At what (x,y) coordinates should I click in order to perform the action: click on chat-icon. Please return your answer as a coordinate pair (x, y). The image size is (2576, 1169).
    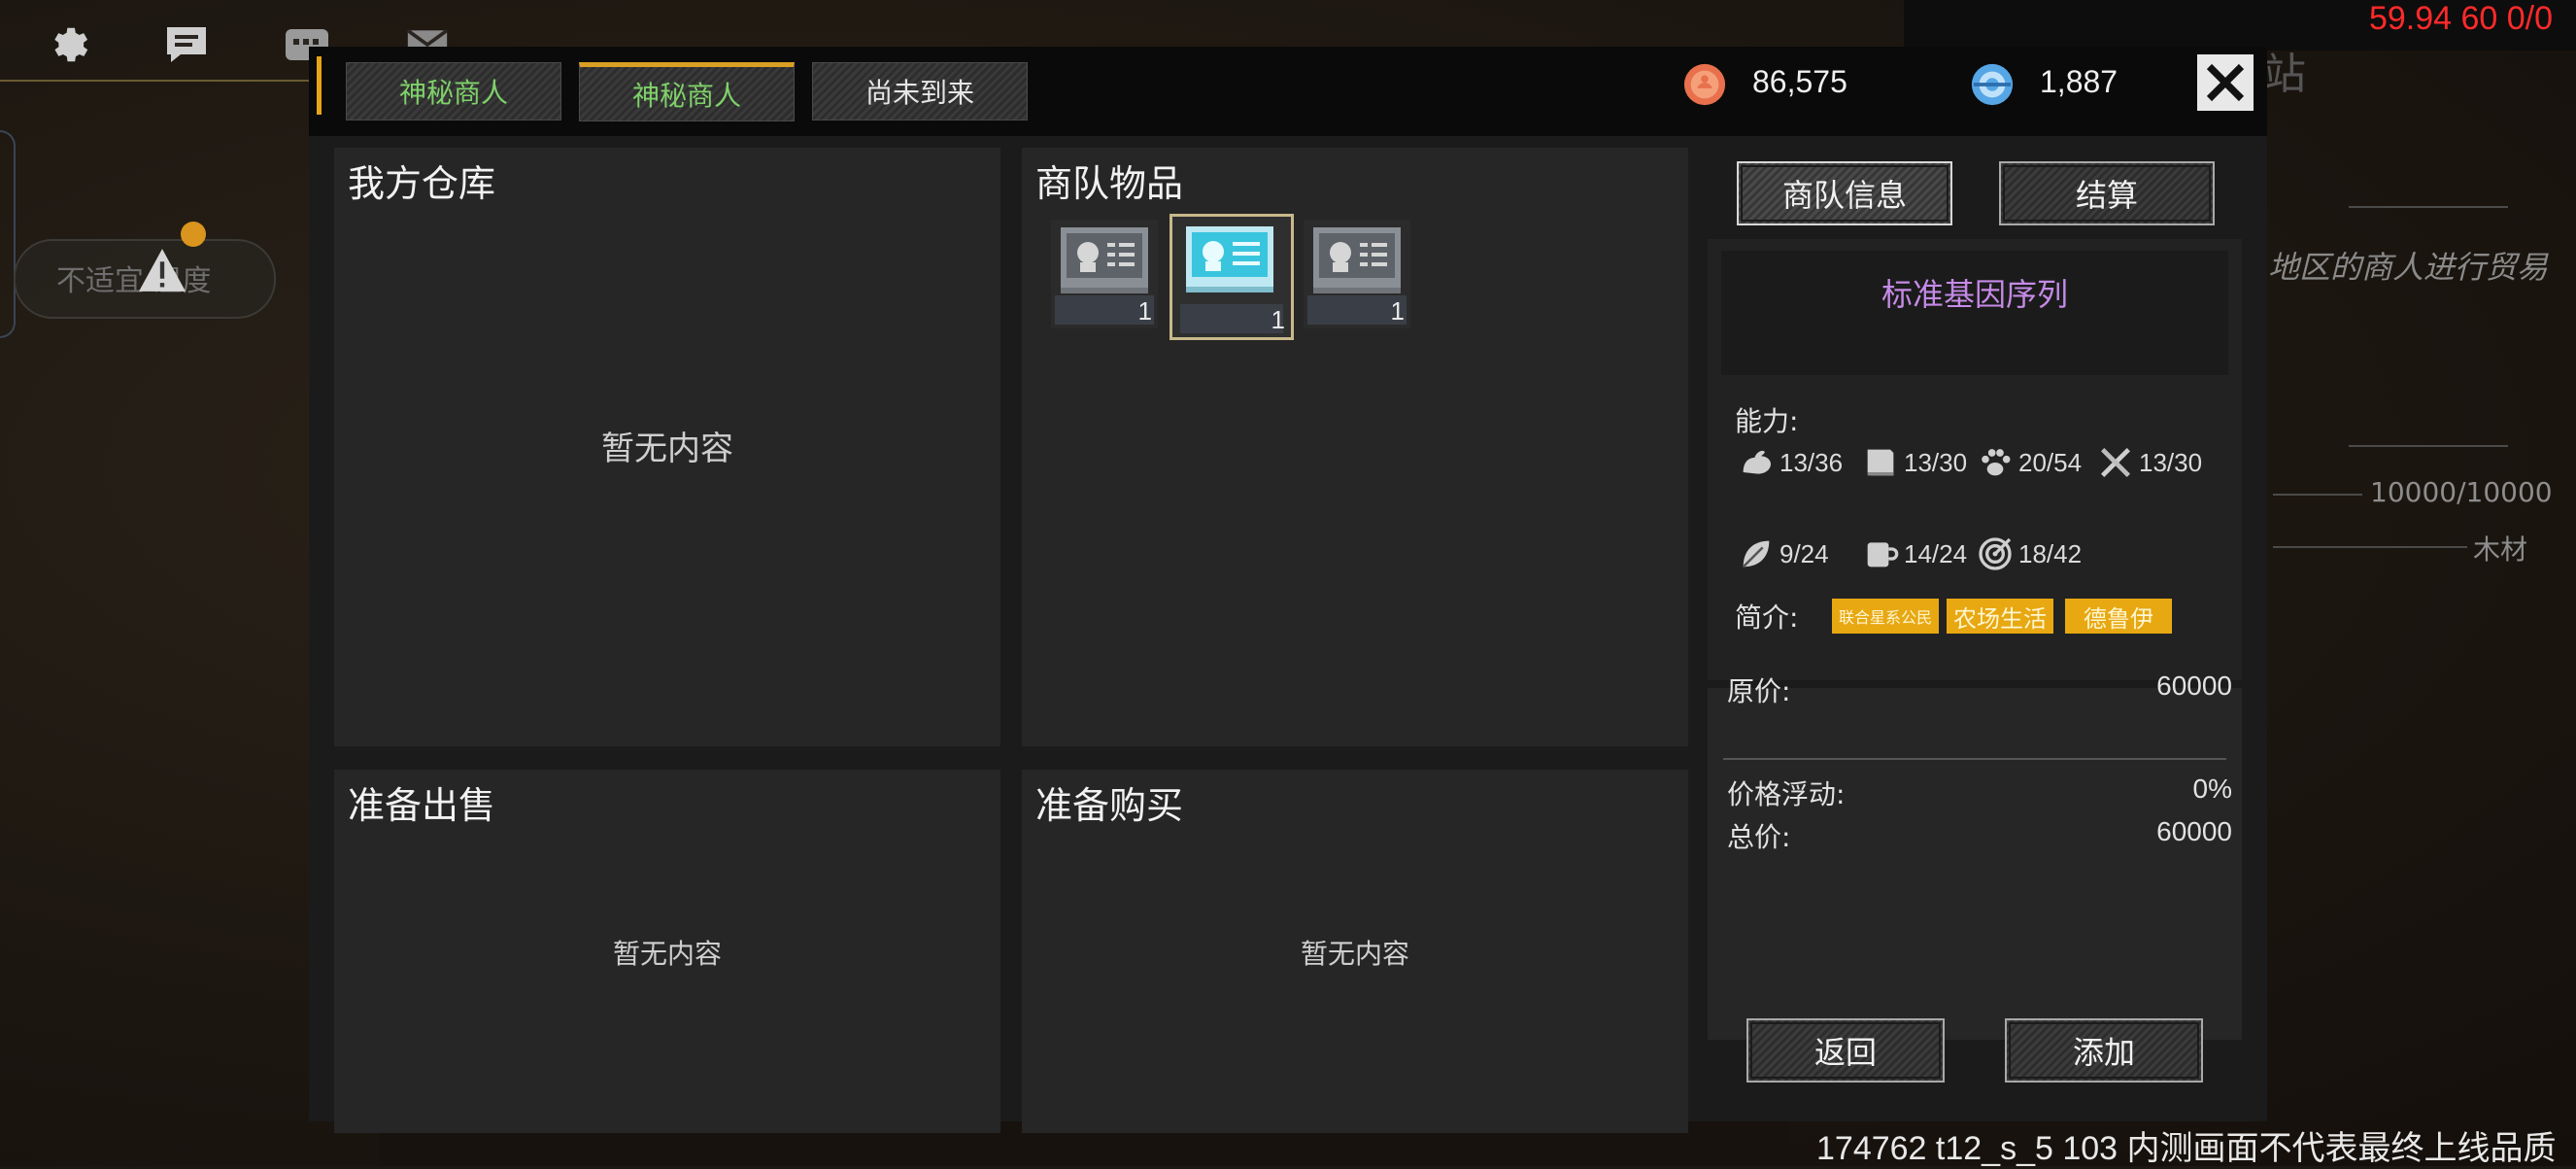
    Looking at the image, I should click on (186, 45).